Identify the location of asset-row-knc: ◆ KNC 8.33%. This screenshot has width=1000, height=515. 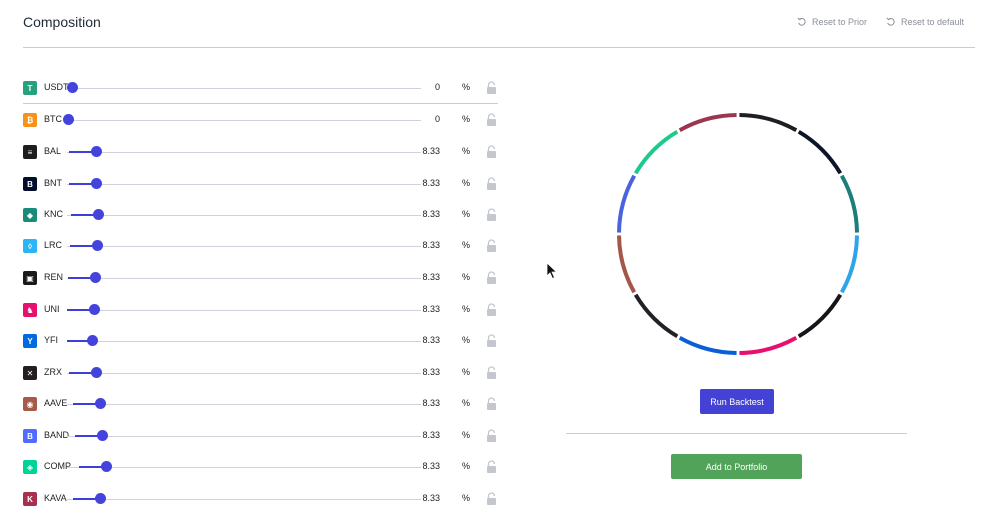
(260, 215).